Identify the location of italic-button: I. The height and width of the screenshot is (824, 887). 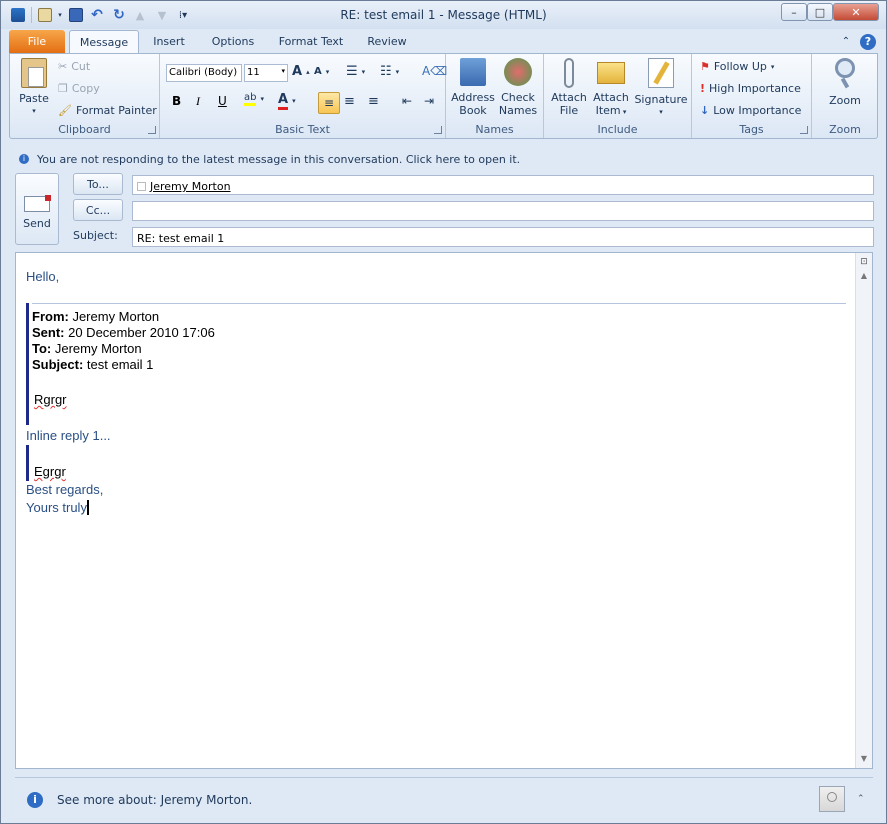
(198, 101).